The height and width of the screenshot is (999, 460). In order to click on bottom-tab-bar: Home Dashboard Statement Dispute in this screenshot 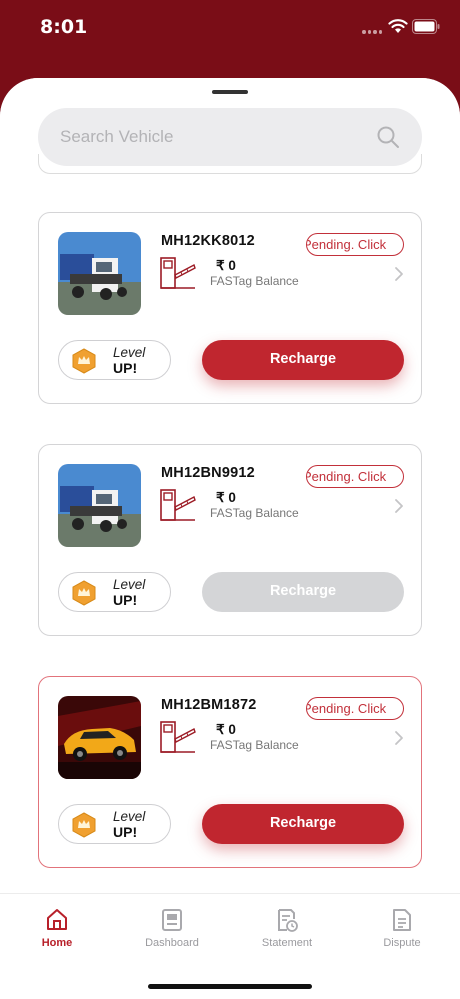, I will do `click(230, 946)`.